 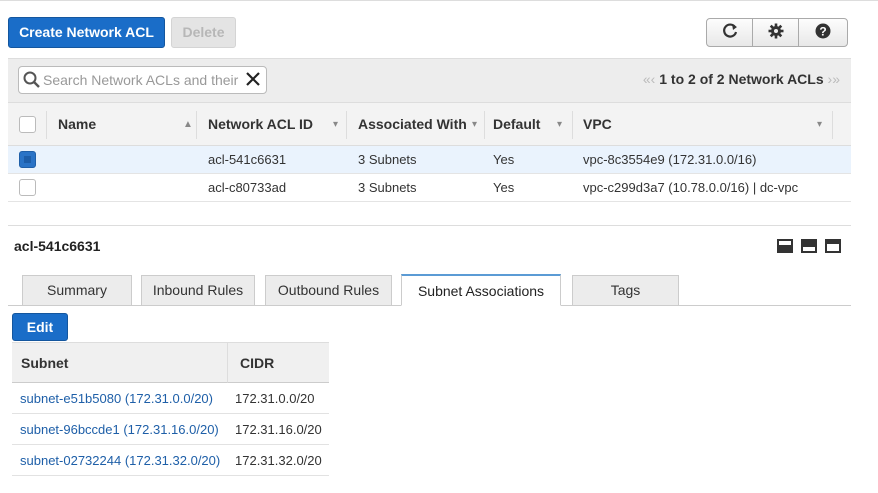 What do you see at coordinates (653, 79) in the screenshot?
I see `prev-page-icon: ‹` at bounding box center [653, 79].